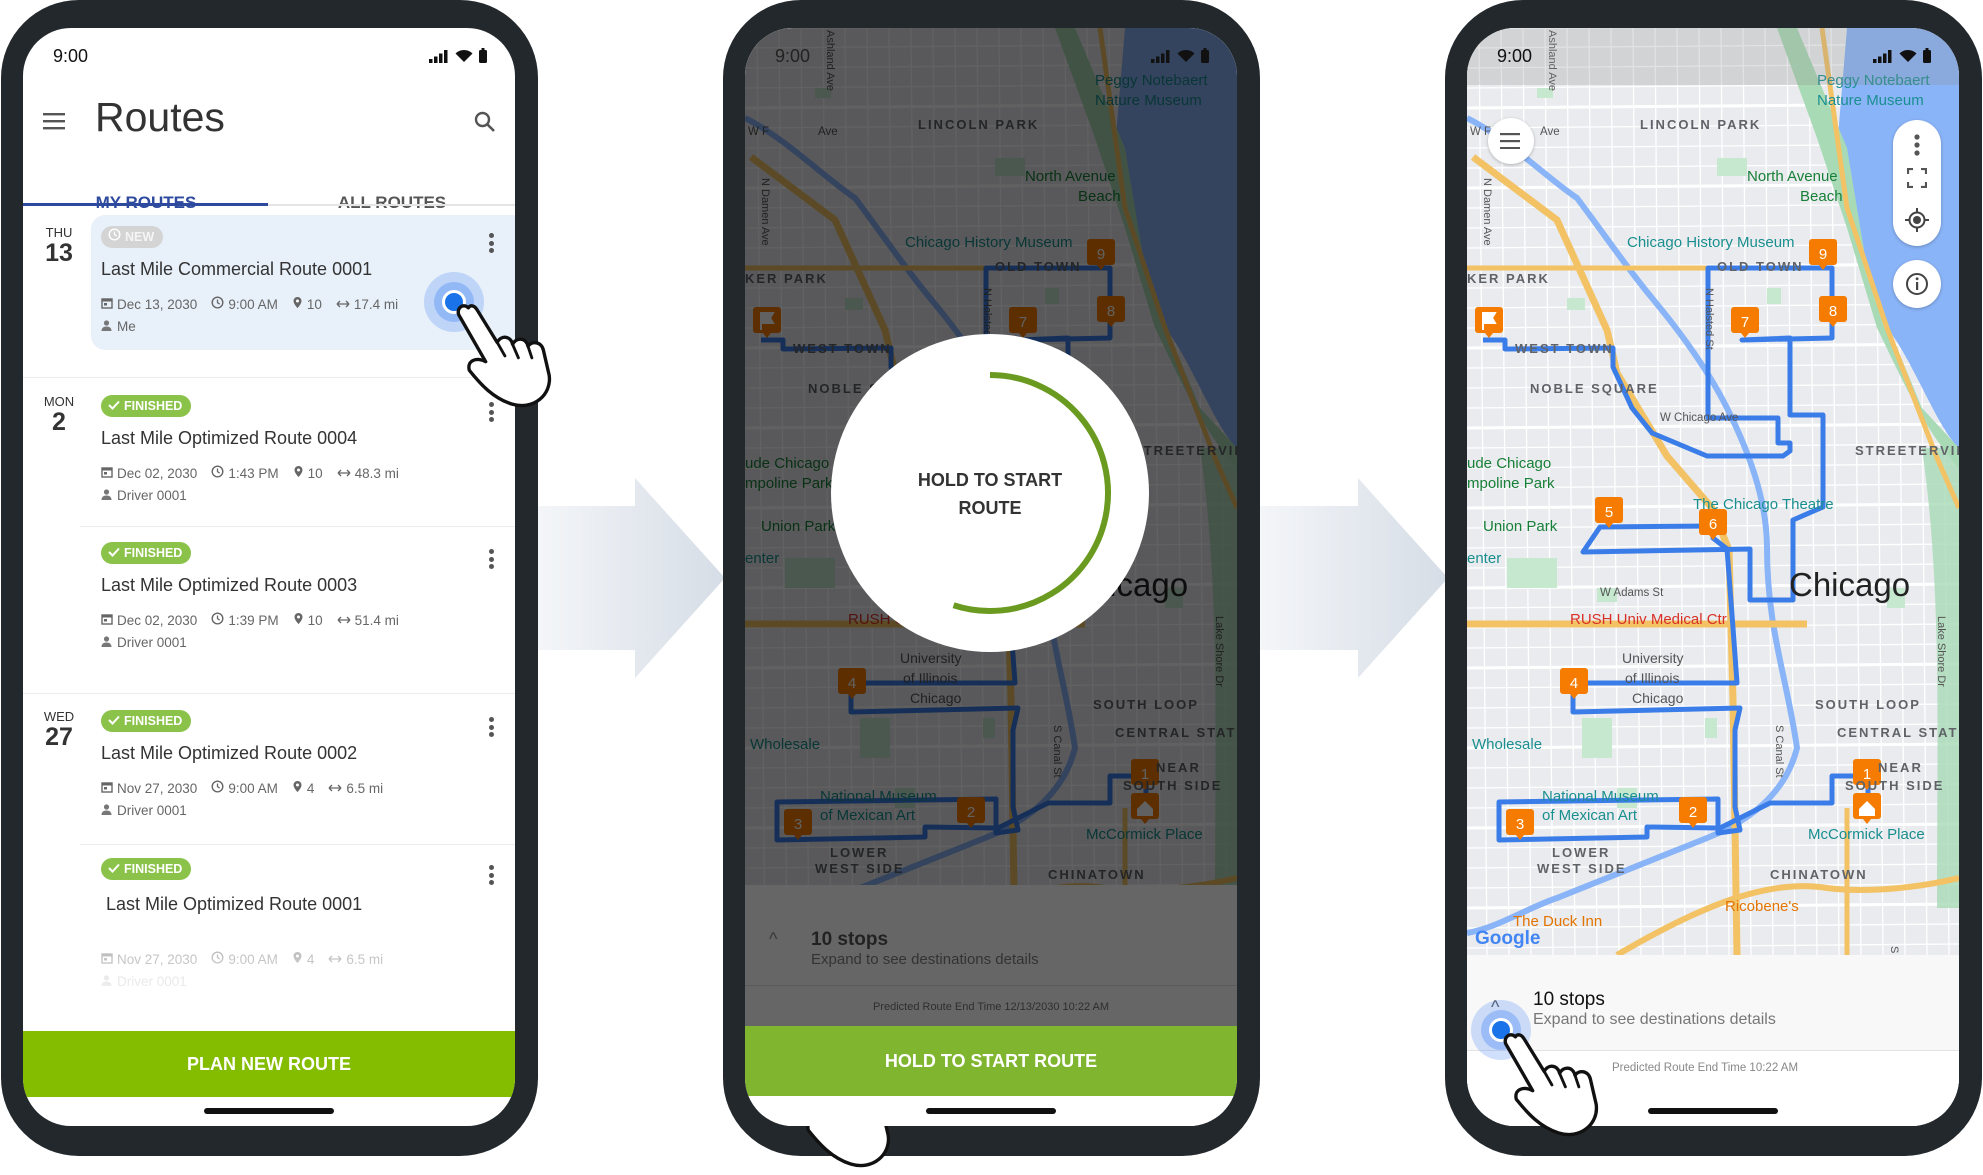 The image size is (1983, 1175). I want to click on search-icon, so click(485, 124).